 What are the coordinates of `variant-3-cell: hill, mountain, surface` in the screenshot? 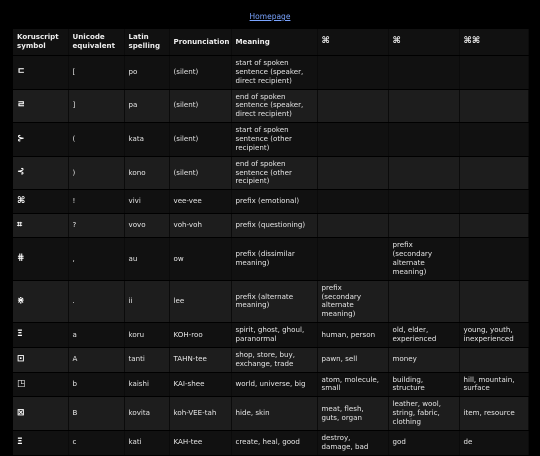 It's located at (494, 385).